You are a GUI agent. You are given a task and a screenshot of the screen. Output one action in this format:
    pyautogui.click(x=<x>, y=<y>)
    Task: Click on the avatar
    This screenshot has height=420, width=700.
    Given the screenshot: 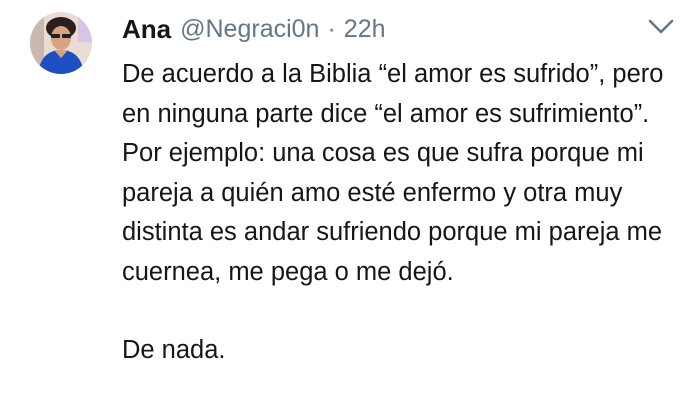 What is the action you would take?
    pyautogui.click(x=61, y=43)
    